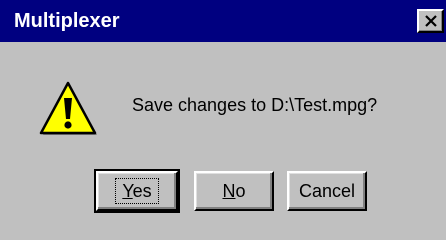  What do you see at coordinates (255, 105) in the screenshot?
I see `message-text: Save changes to D:\Test.mpg?` at bounding box center [255, 105].